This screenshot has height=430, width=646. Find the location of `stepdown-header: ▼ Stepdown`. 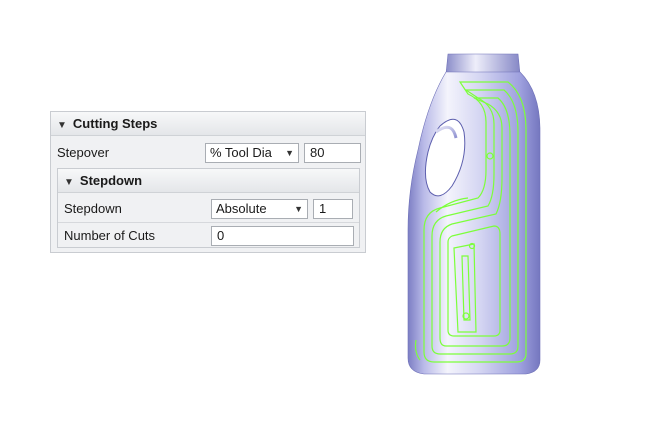

stepdown-header: ▼ Stepdown is located at coordinates (208, 181).